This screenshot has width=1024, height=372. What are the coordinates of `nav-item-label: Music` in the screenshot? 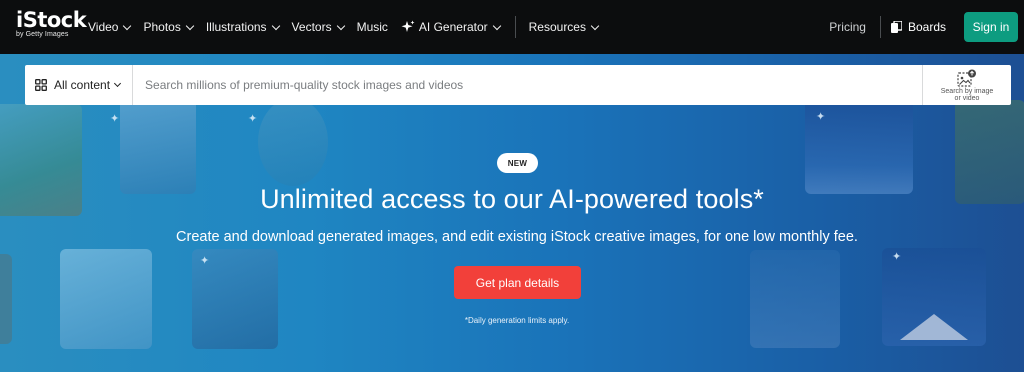 It's located at (372, 27).